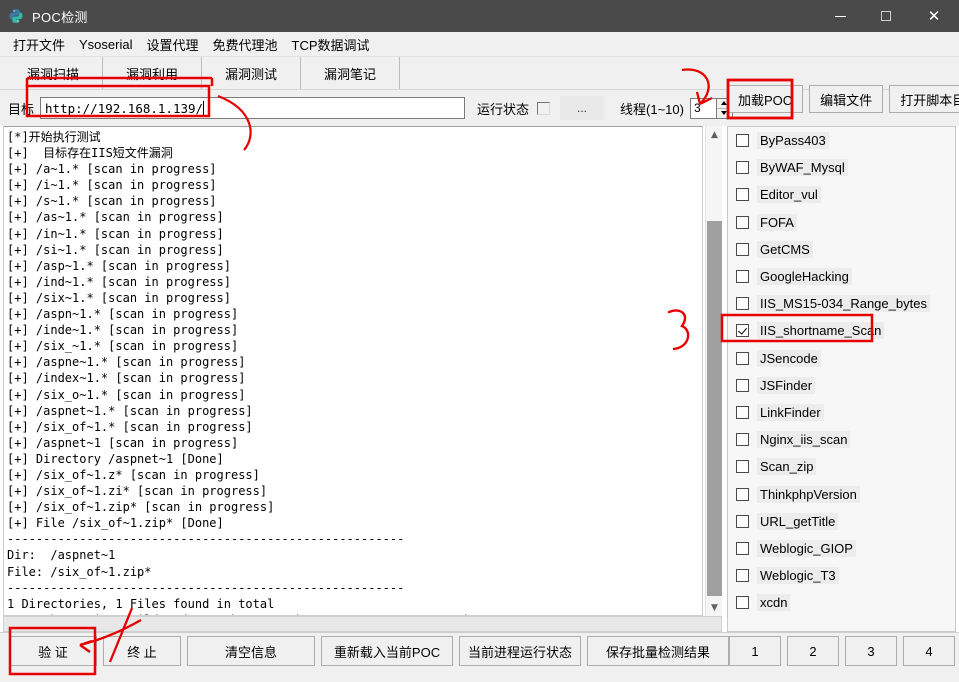  I want to click on menu-item-open-file: 打开文件, so click(39, 44).